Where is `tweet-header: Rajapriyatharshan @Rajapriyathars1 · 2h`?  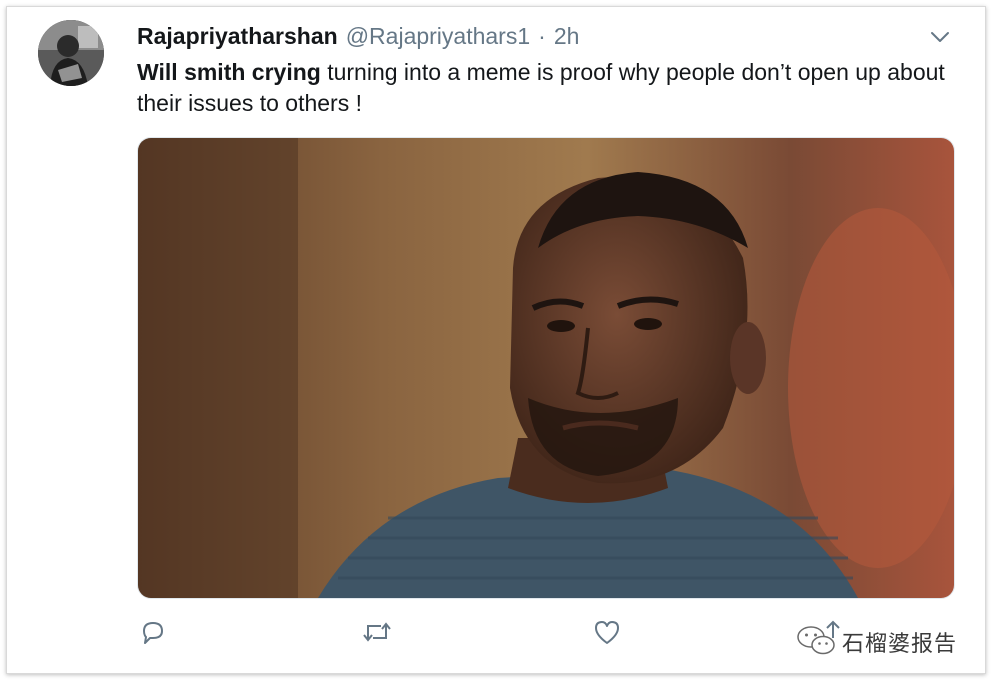 tweet-header: Rajapriyatharshan @Rajapriyathars1 · 2h is located at coordinates (358, 37).